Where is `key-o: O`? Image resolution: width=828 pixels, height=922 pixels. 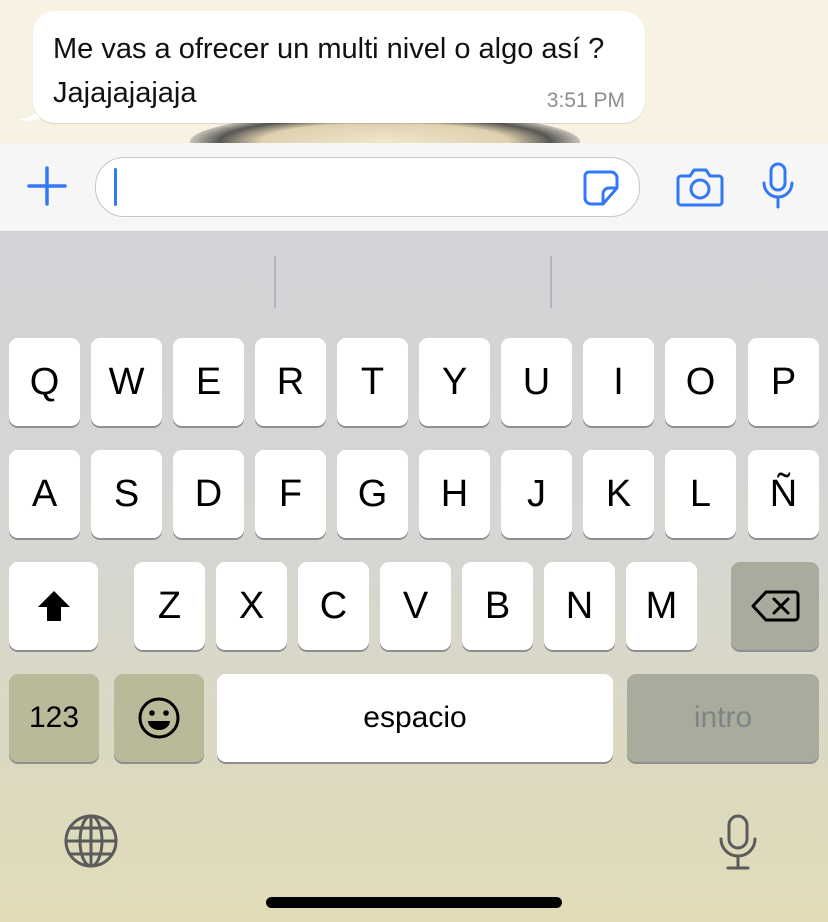
key-o: O is located at coordinates (700, 382).